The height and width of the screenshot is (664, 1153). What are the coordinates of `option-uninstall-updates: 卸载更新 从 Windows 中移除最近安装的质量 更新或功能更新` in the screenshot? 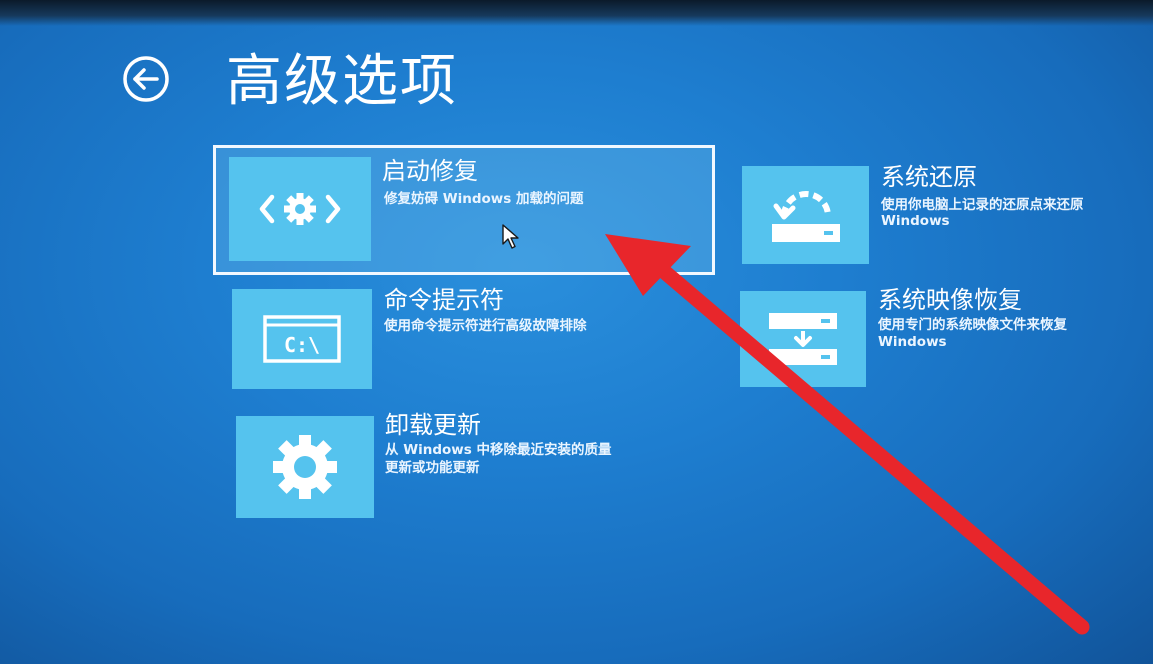 It's located at (461, 465).